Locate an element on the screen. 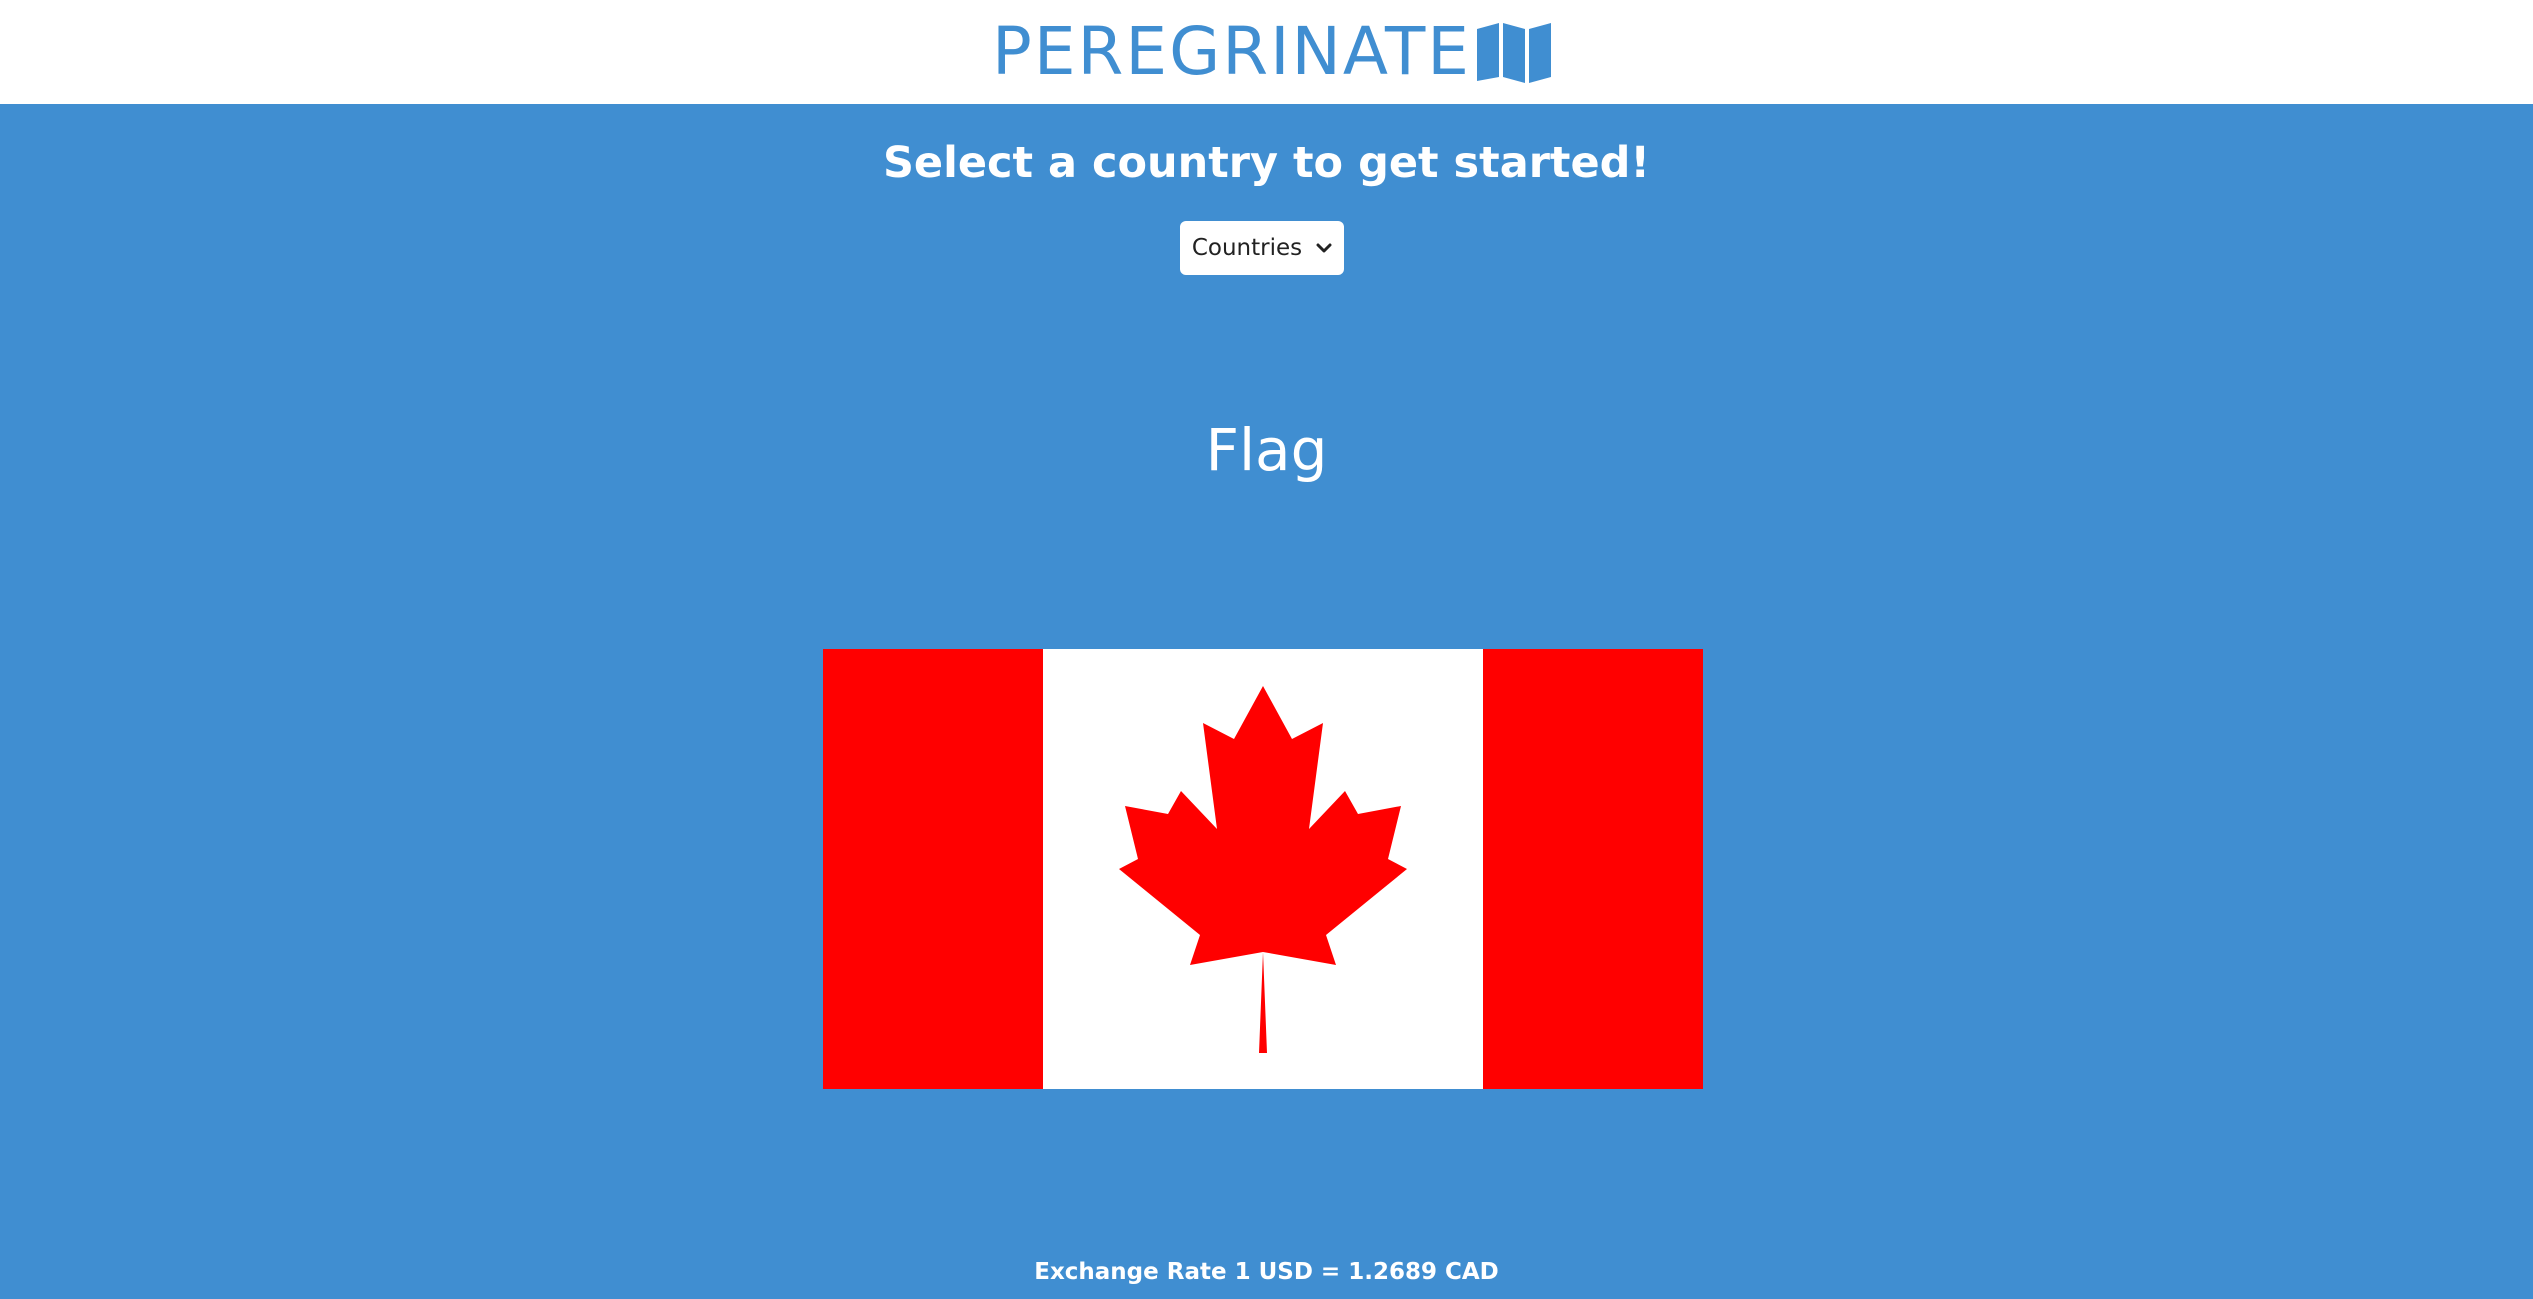 The image size is (2533, 1299). brand-name: PEREGRINATE is located at coordinates (1231, 51).